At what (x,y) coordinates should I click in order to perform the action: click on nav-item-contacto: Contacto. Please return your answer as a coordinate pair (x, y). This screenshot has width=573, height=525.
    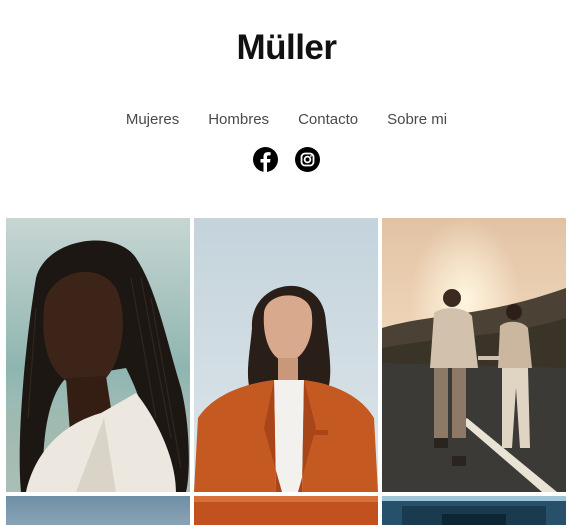
    Looking at the image, I should click on (328, 119).